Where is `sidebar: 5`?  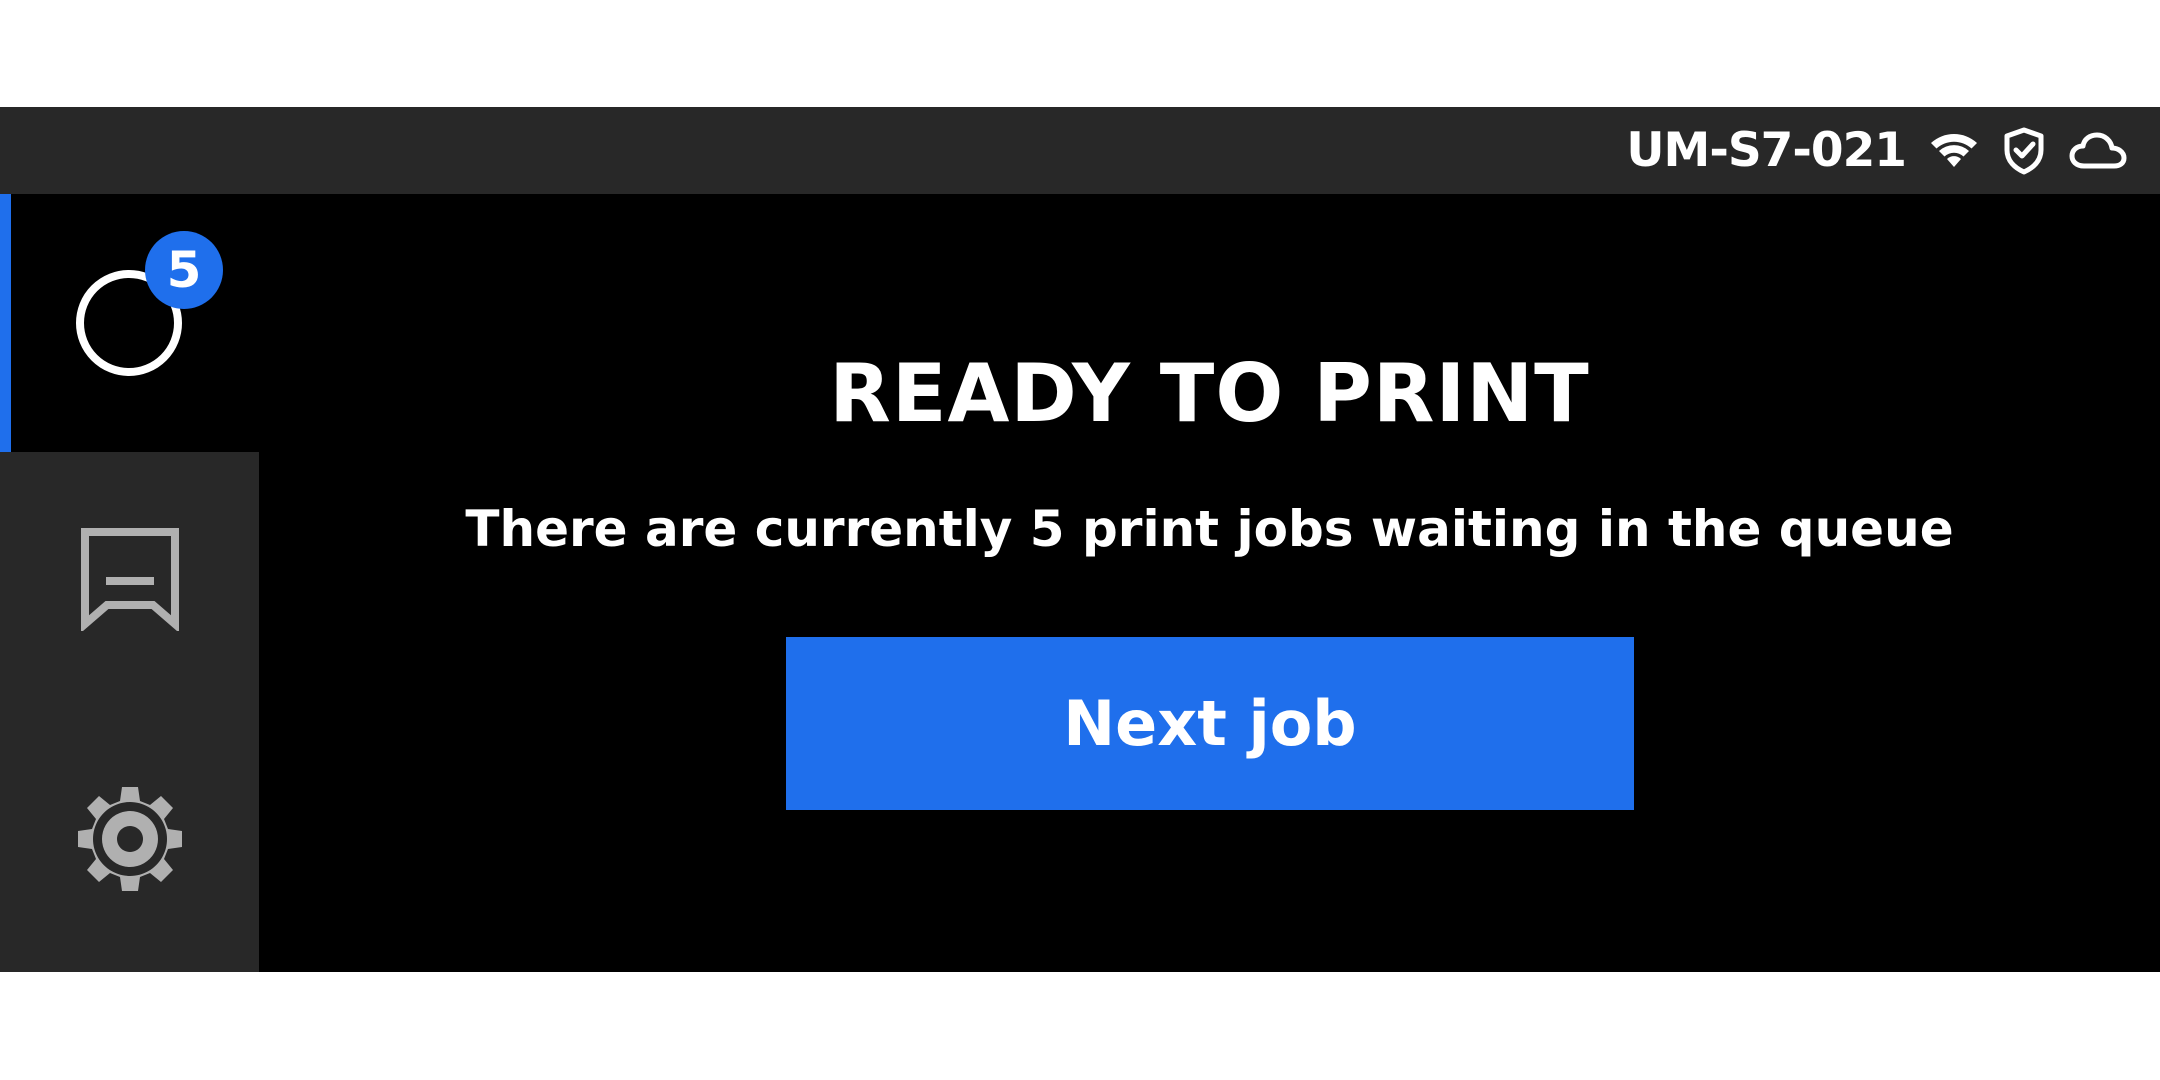
sidebar: 5 is located at coordinates (129, 583).